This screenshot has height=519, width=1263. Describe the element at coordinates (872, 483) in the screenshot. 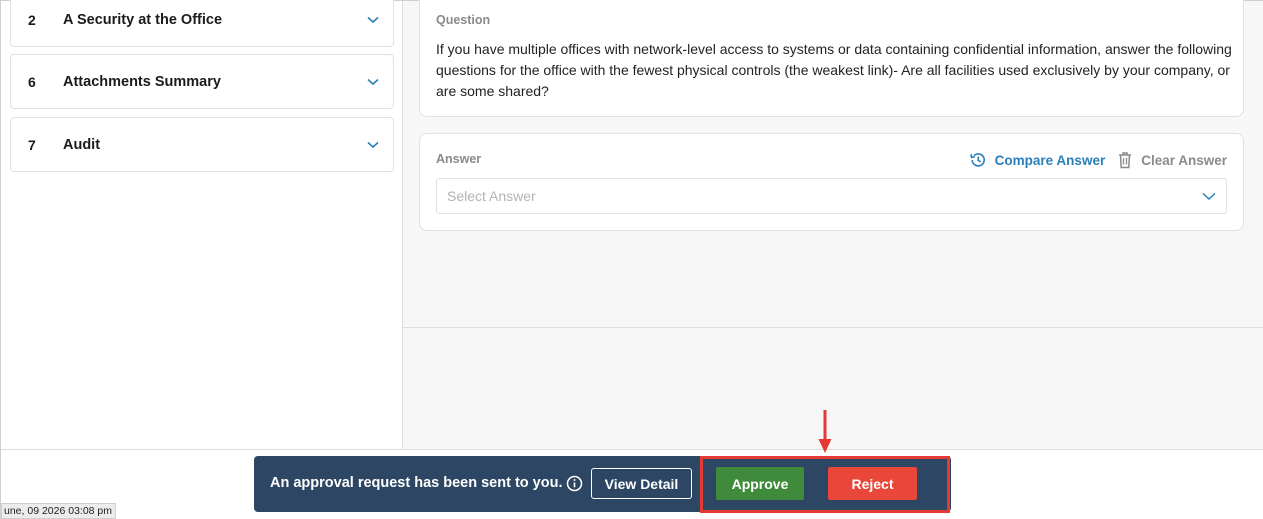

I see `reject-button: Reject` at that location.